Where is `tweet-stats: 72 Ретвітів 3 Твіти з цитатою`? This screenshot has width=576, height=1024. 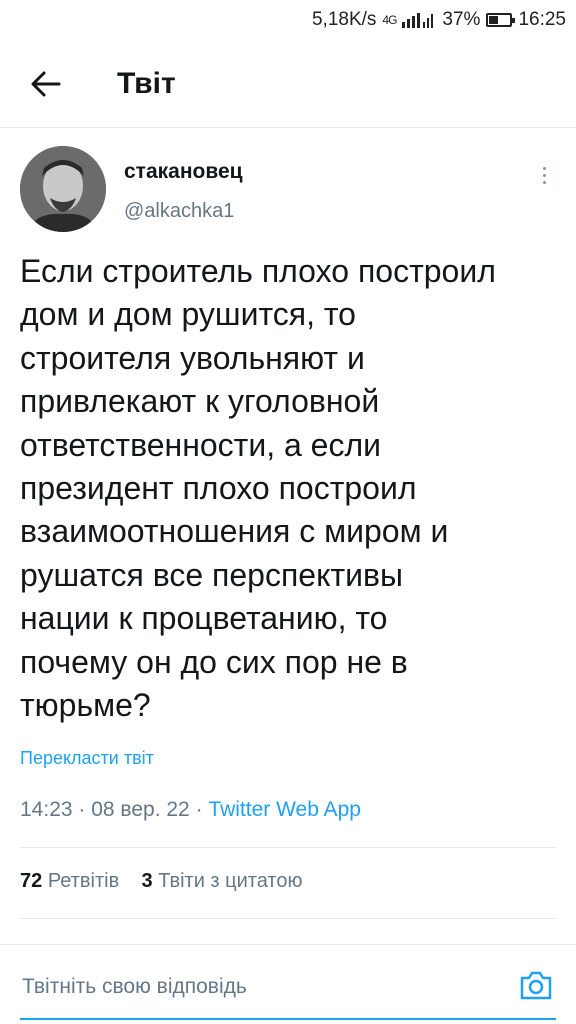
tweet-stats: 72 Ретвітів 3 Твіти з цитатою is located at coordinates (161, 881).